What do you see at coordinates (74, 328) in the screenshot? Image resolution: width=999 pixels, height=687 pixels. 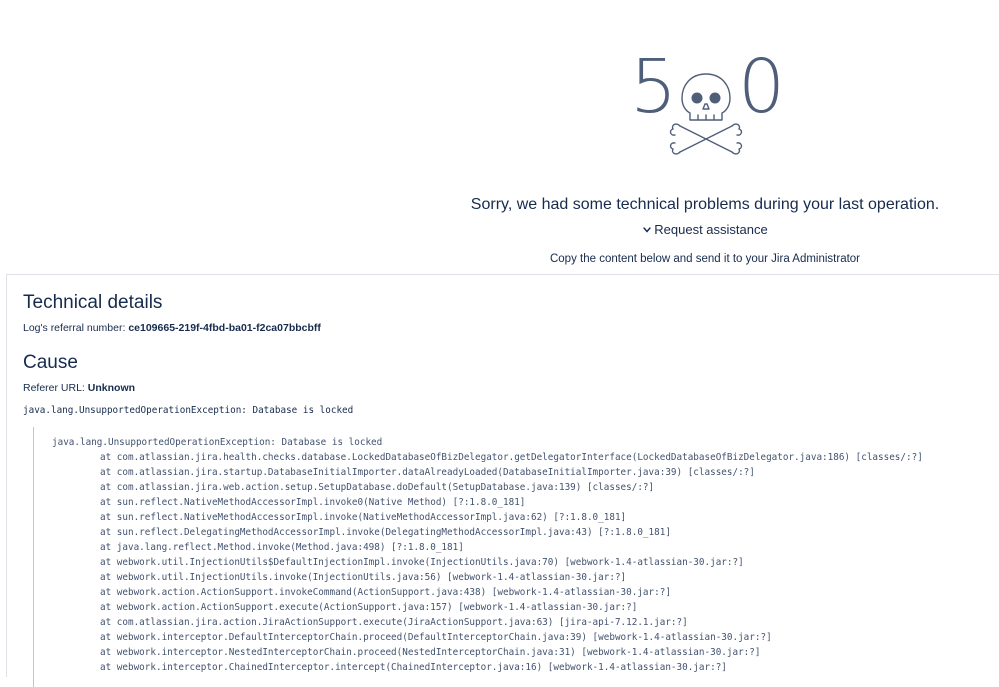 I see `referral-label: Log's referral number:` at bounding box center [74, 328].